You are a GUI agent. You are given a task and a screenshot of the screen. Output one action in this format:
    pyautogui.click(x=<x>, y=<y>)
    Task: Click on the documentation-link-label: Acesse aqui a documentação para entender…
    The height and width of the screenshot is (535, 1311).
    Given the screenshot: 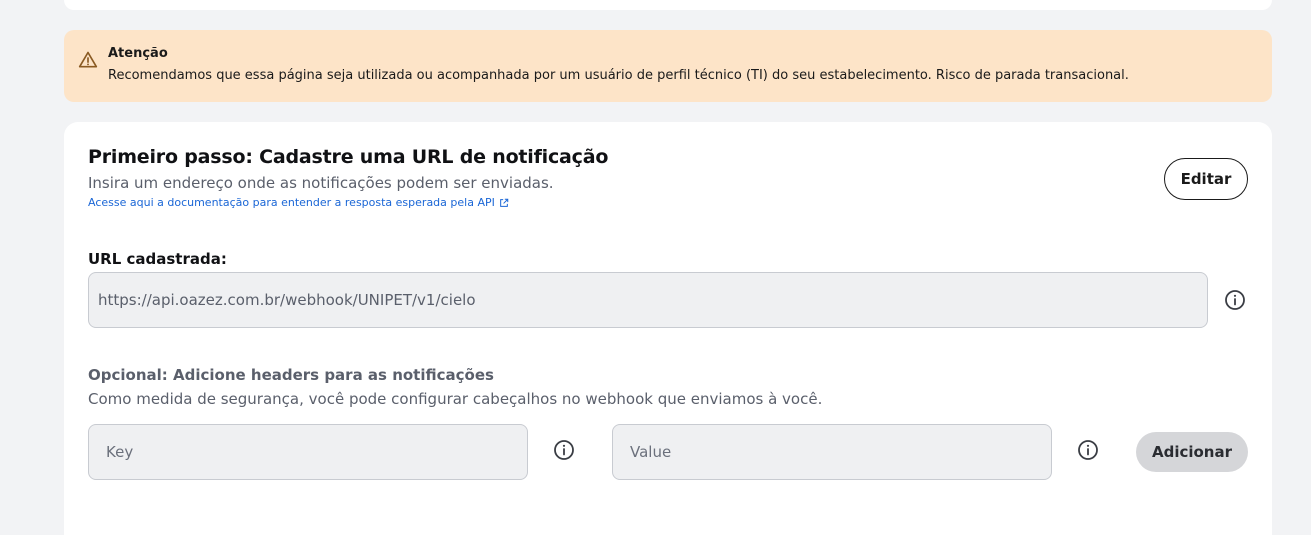 What is the action you would take?
    pyautogui.click(x=291, y=202)
    